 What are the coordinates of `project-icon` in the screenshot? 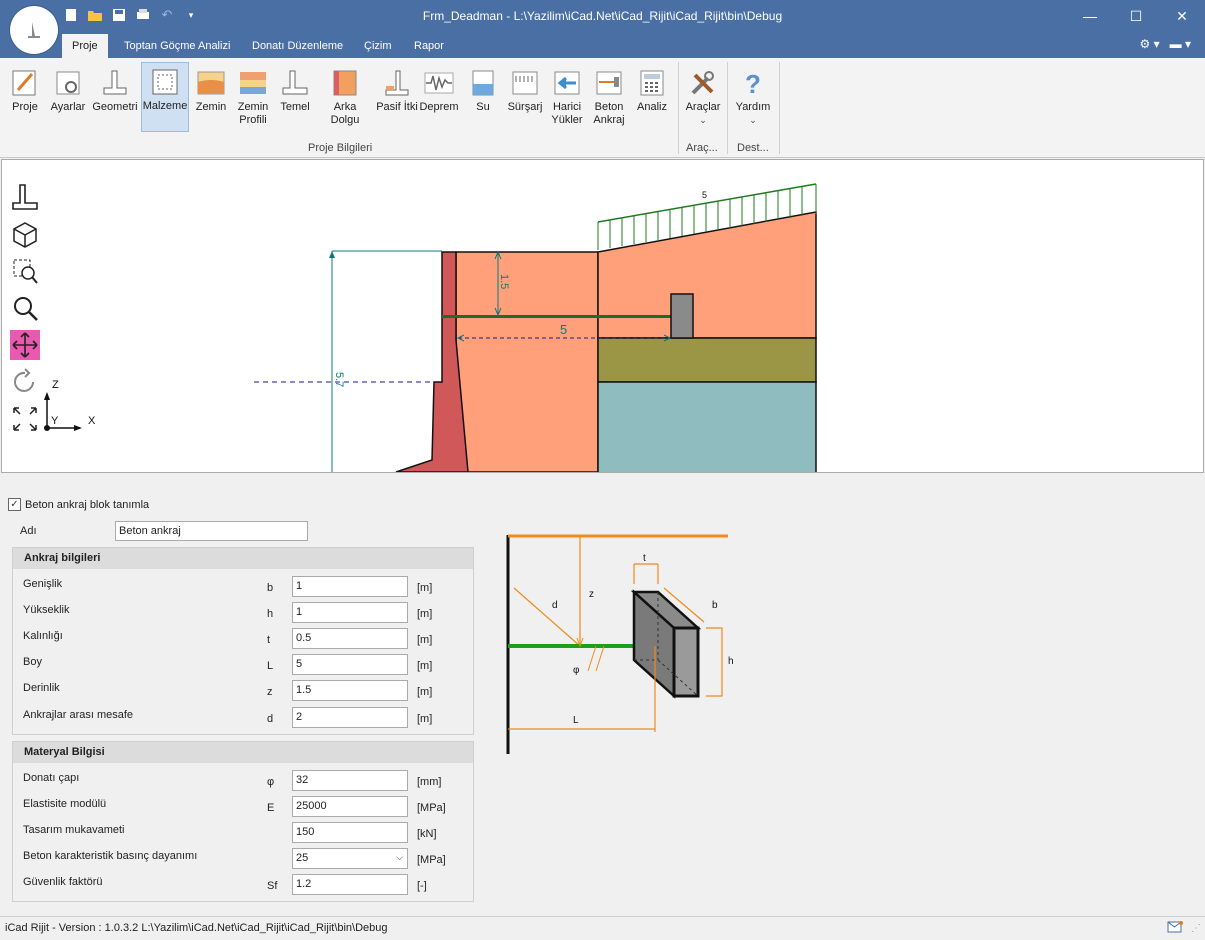 It's located at (25, 83).